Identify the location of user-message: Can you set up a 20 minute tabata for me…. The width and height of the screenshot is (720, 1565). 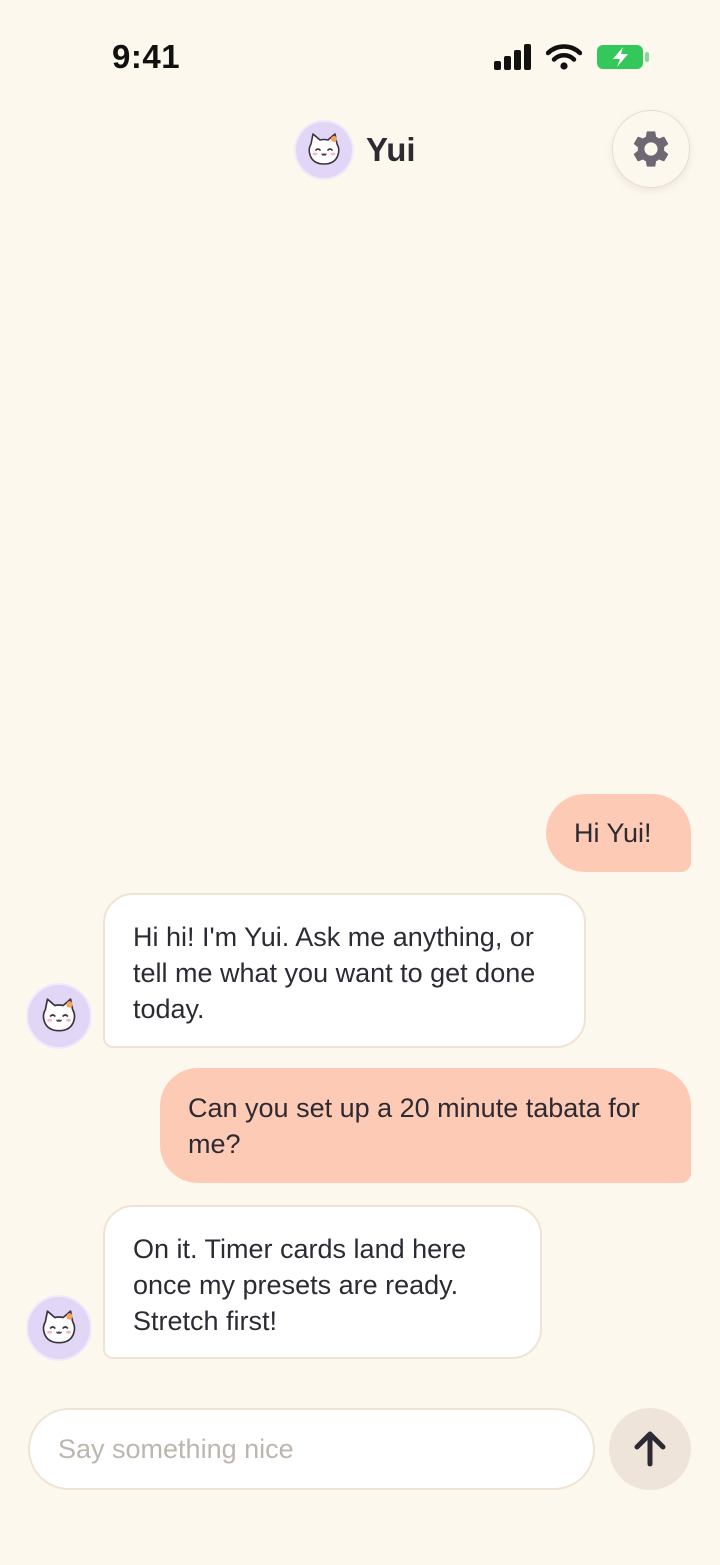
(425, 1125).